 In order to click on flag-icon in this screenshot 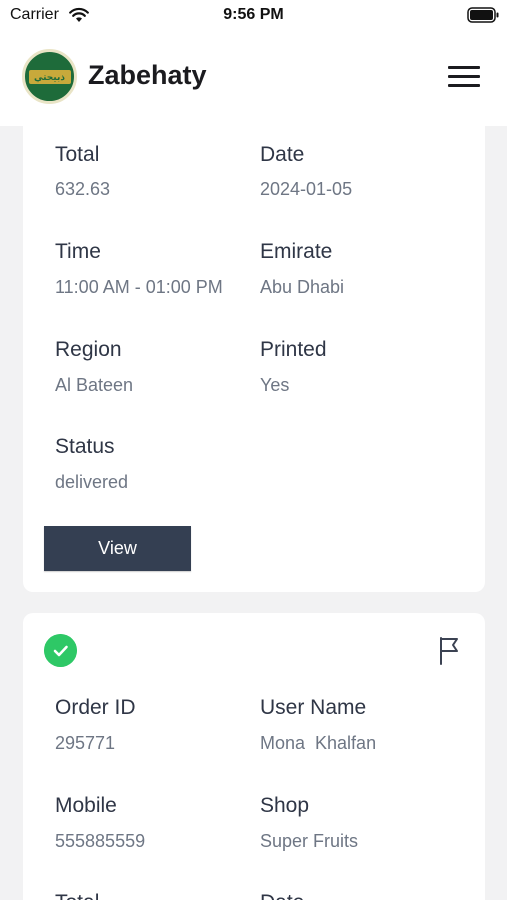, I will do `click(449, 651)`.